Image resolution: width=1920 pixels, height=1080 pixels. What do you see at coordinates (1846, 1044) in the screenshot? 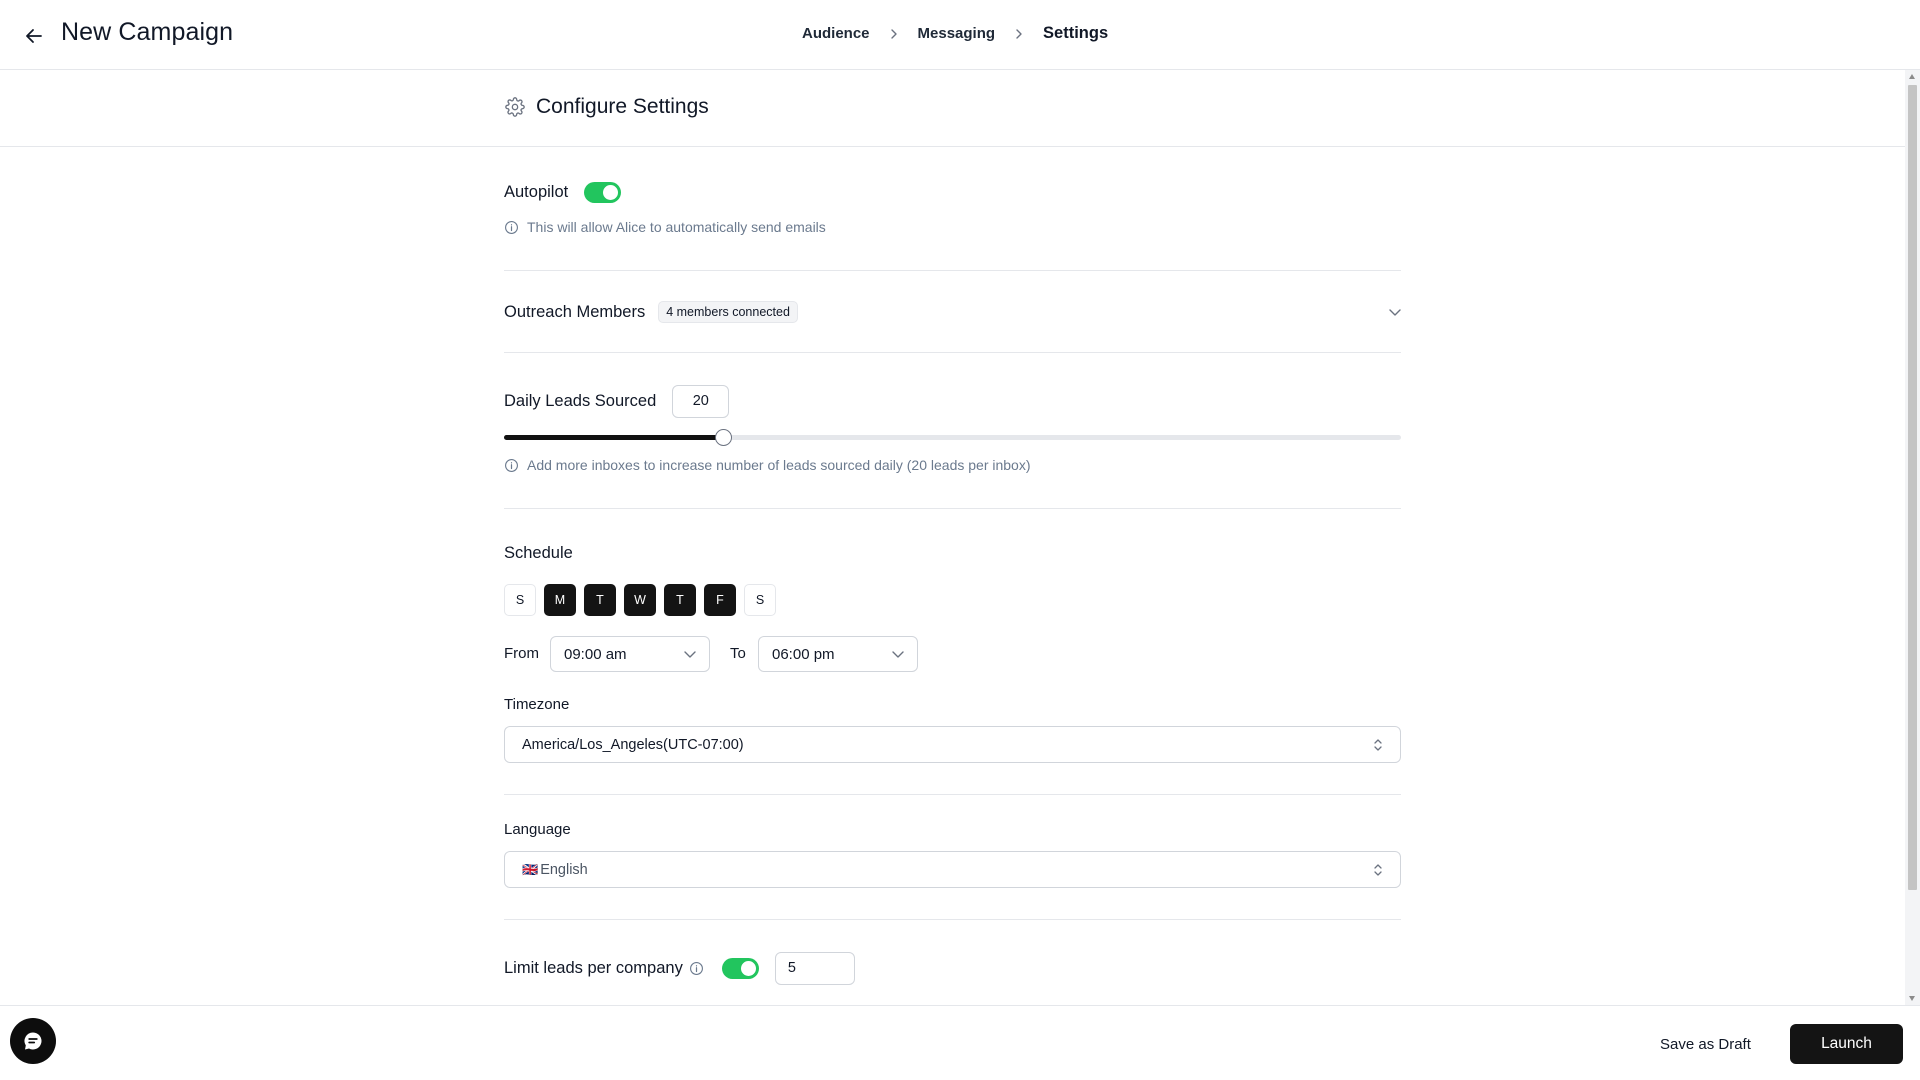
I see `launch-button: Launch` at bounding box center [1846, 1044].